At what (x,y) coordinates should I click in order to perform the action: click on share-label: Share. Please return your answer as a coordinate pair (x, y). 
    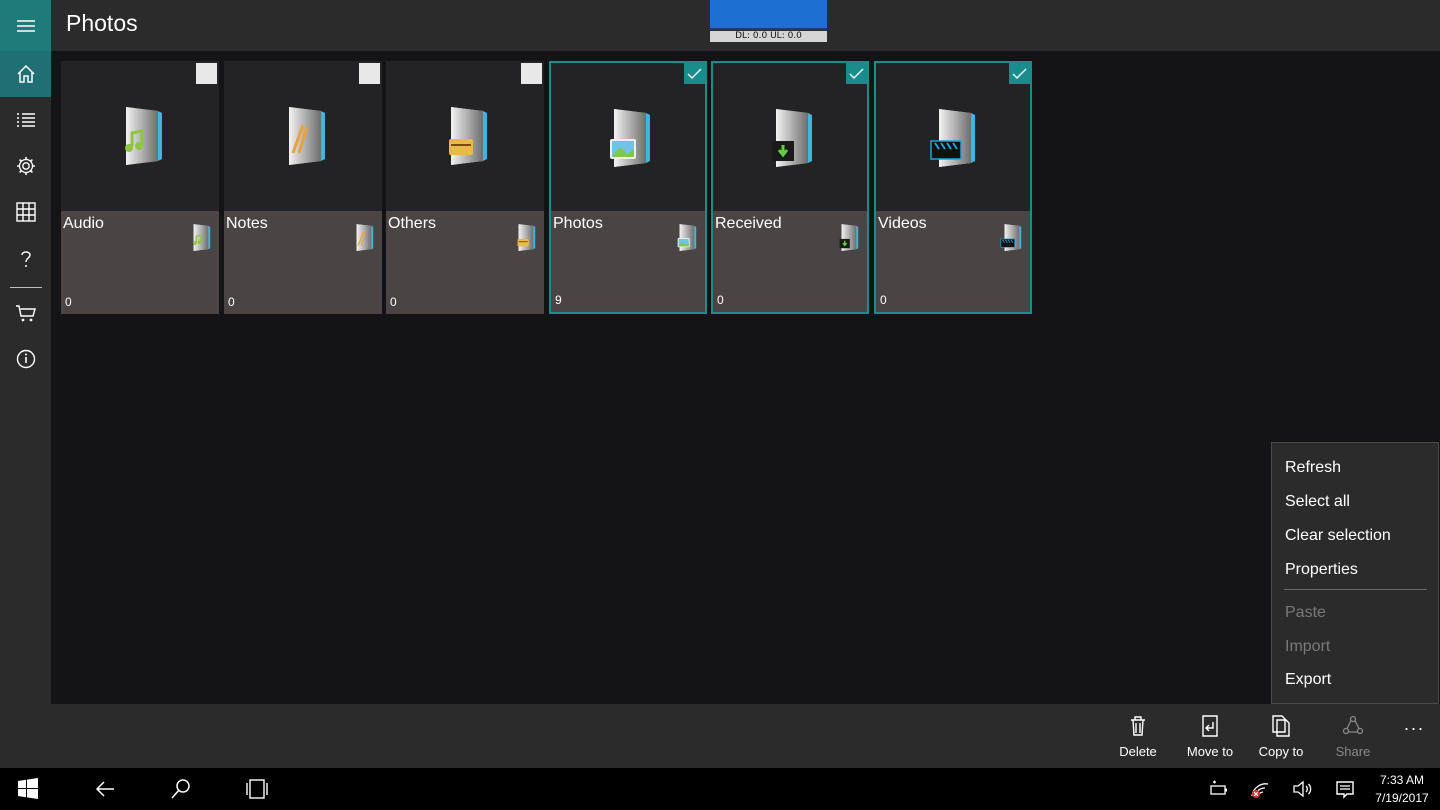
    Looking at the image, I should click on (1353, 751).